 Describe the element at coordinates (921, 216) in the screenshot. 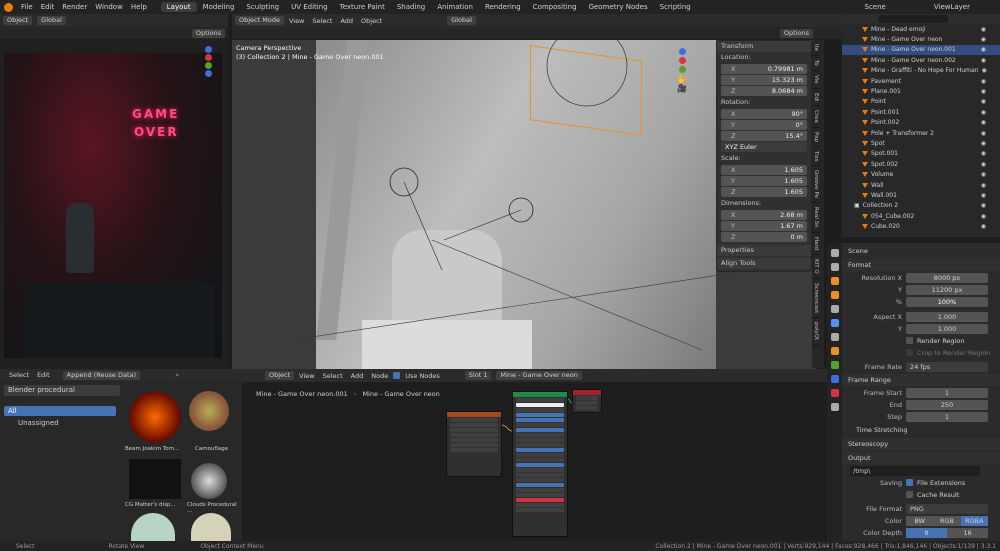

I see `outliner-item: 054_Cube.002 ◉` at that location.